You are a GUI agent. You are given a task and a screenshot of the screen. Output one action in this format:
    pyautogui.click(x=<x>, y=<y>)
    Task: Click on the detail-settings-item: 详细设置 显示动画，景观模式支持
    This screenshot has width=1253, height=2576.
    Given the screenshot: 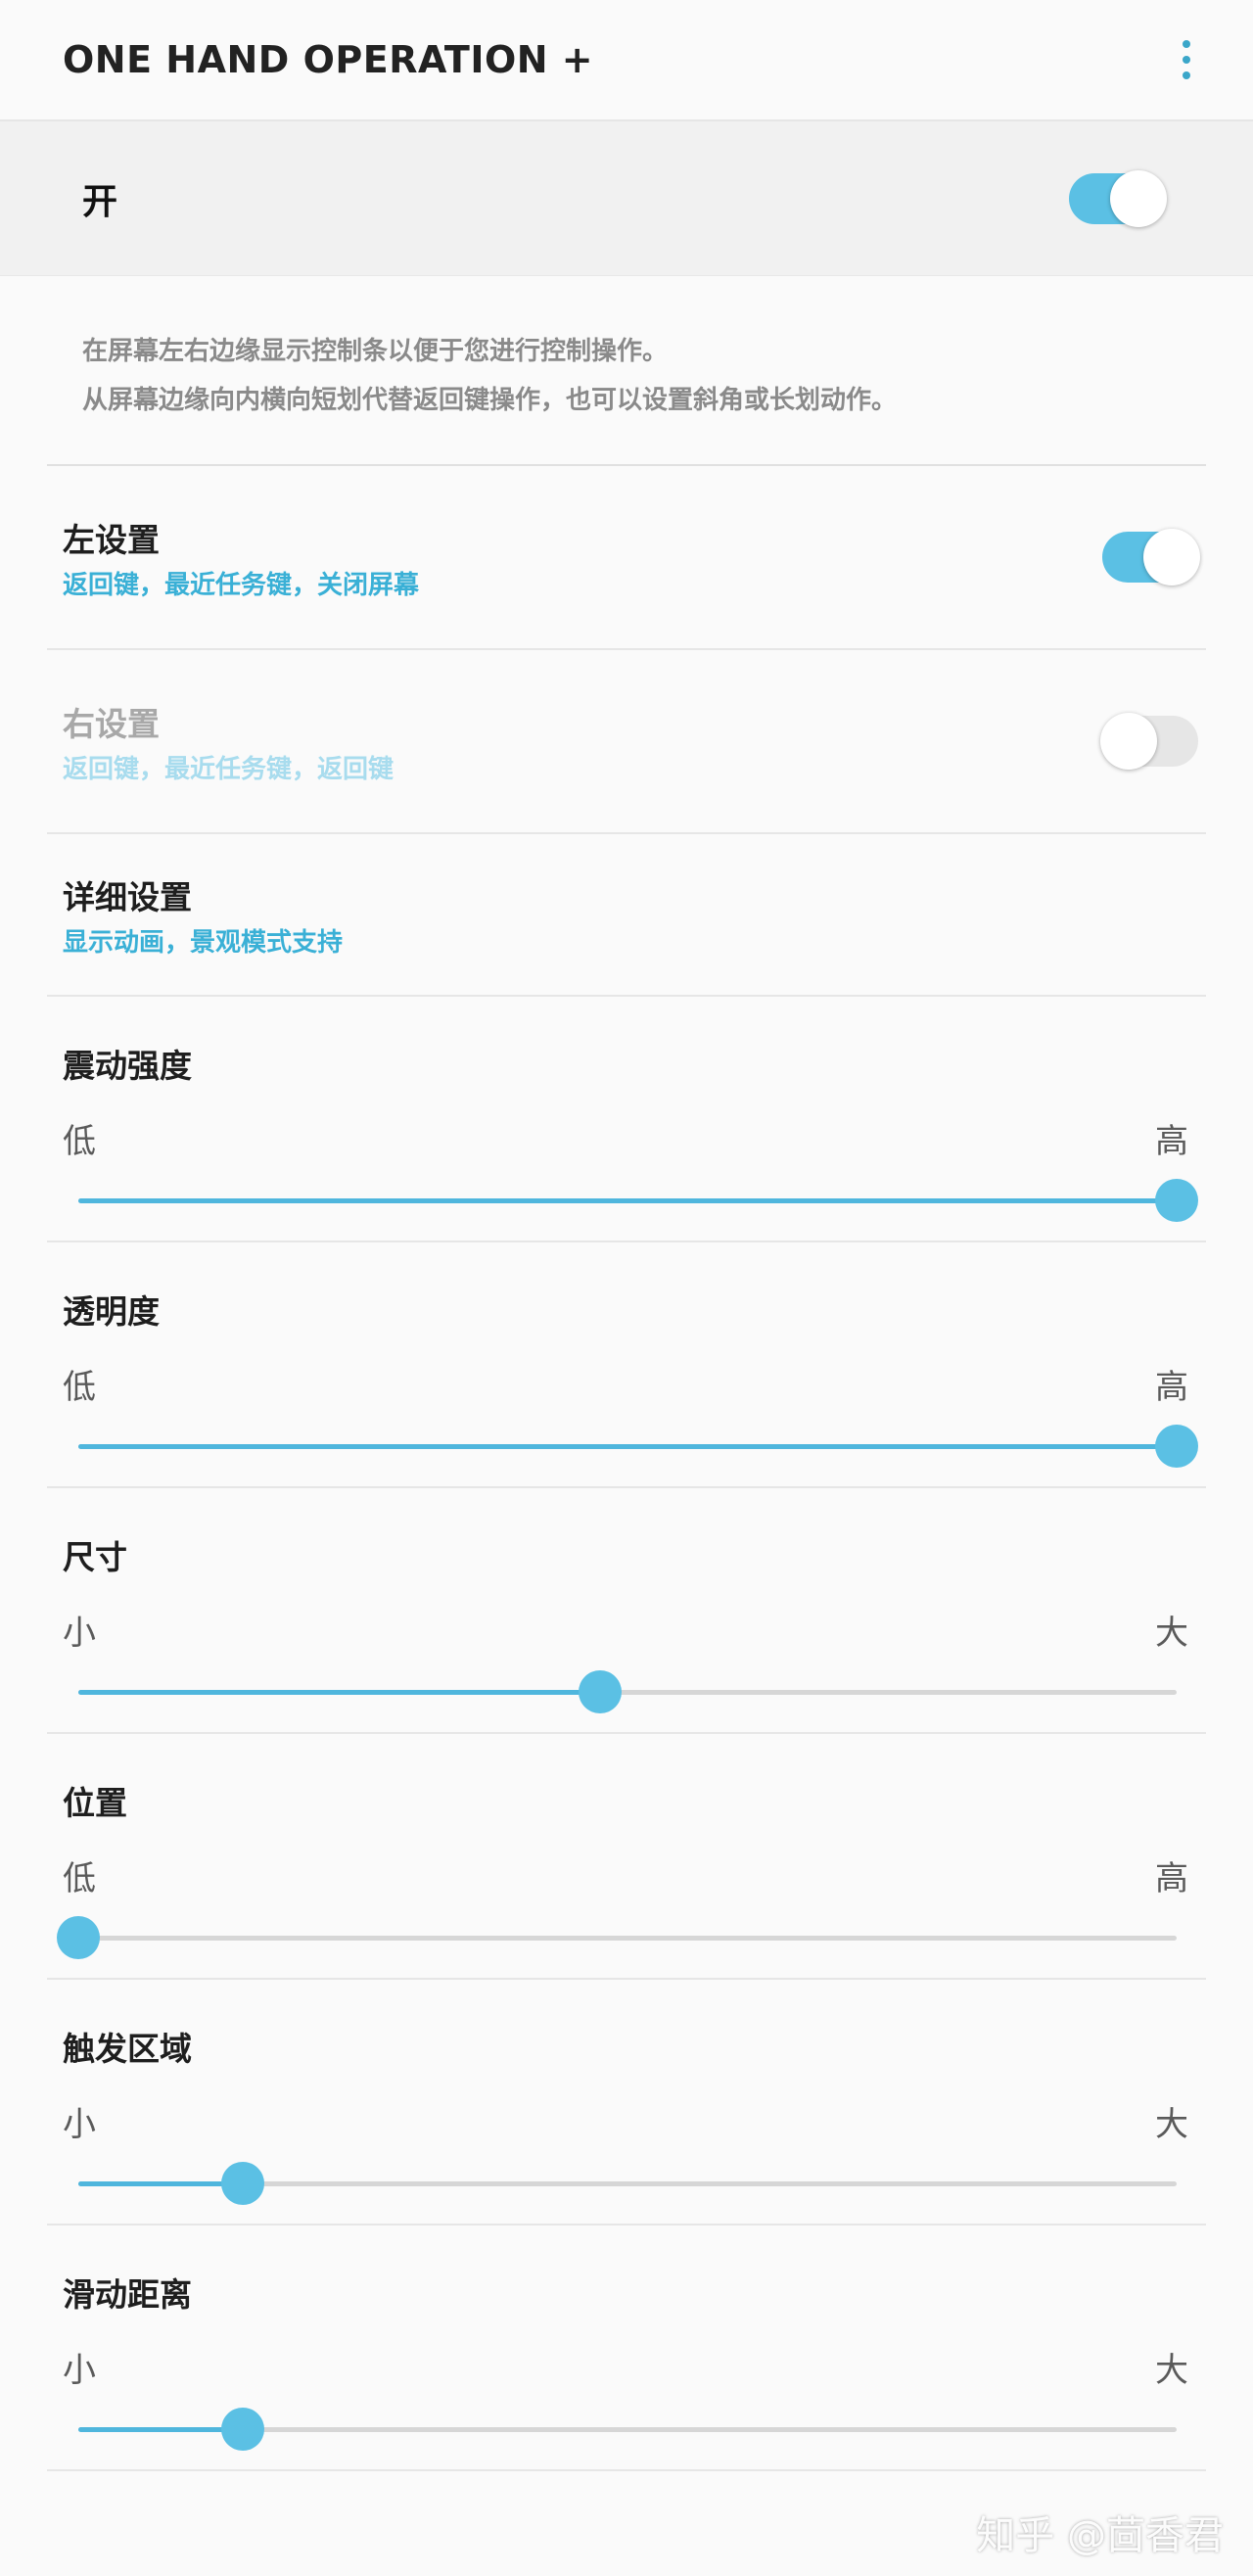 What is the action you would take?
    pyautogui.click(x=626, y=916)
    